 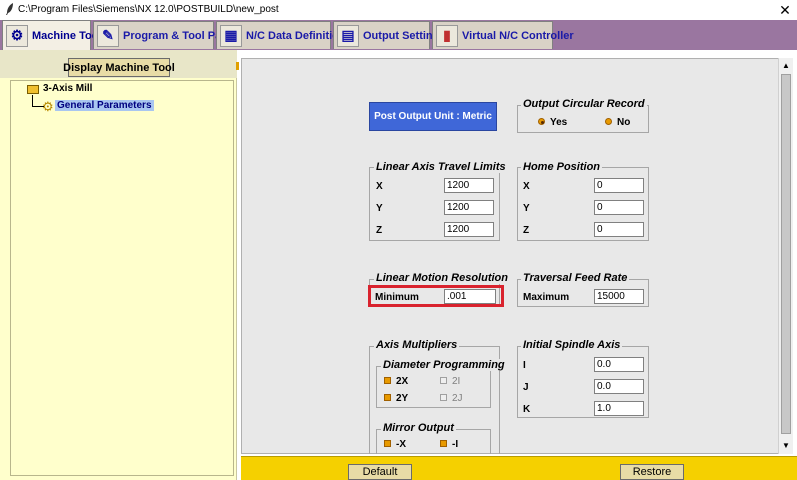 I want to click on tab-label: Virtual N/C Controller, so click(x=518, y=35).